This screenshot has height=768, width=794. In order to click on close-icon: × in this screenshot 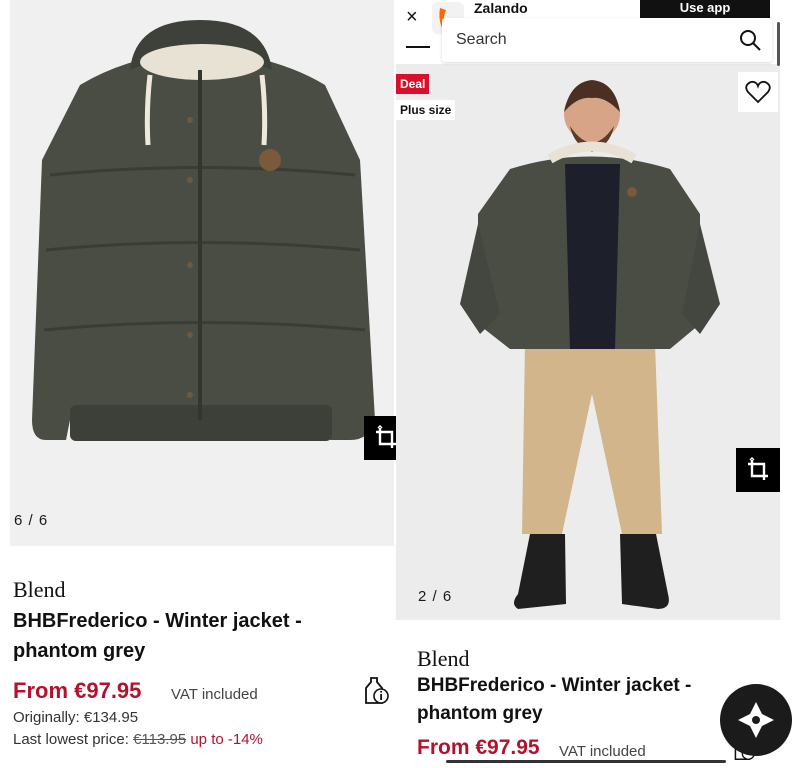, I will do `click(412, 17)`.